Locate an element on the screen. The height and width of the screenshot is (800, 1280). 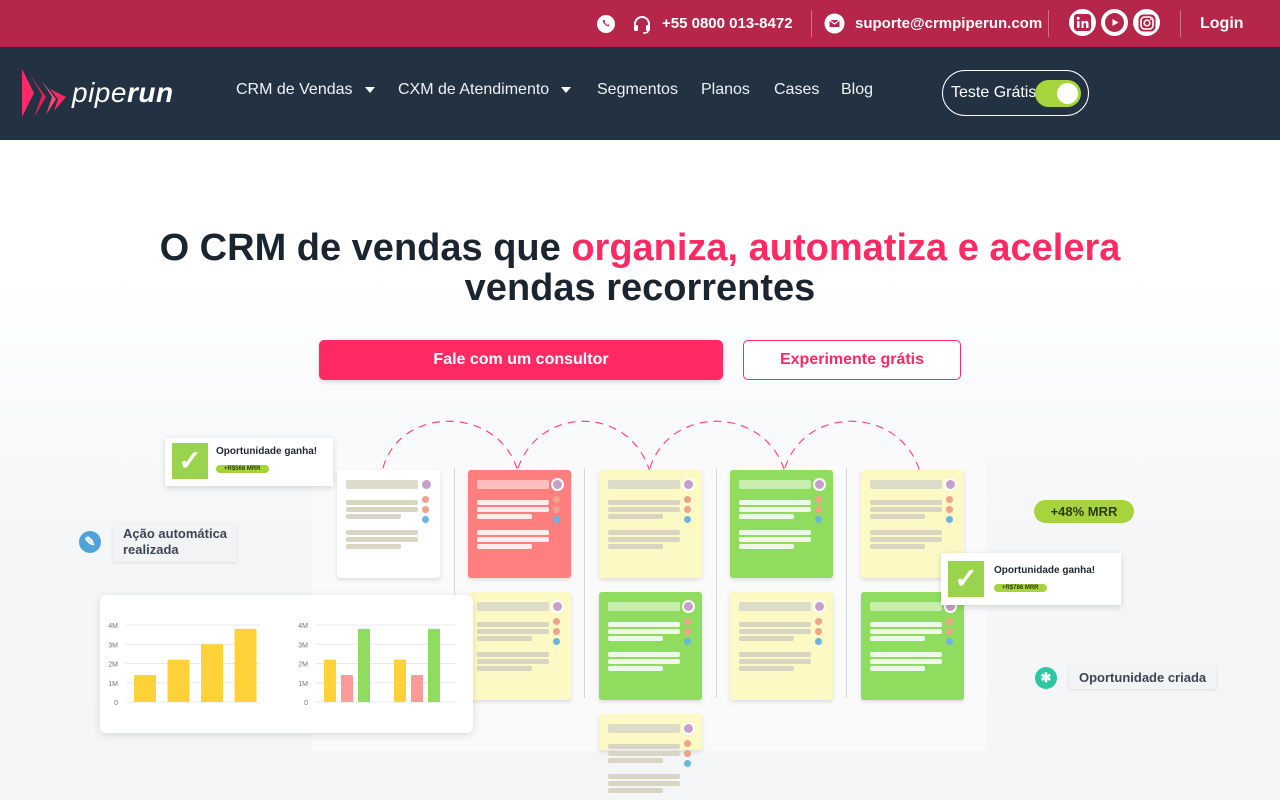
try-free-button: Experimente grátis is located at coordinates (852, 360).